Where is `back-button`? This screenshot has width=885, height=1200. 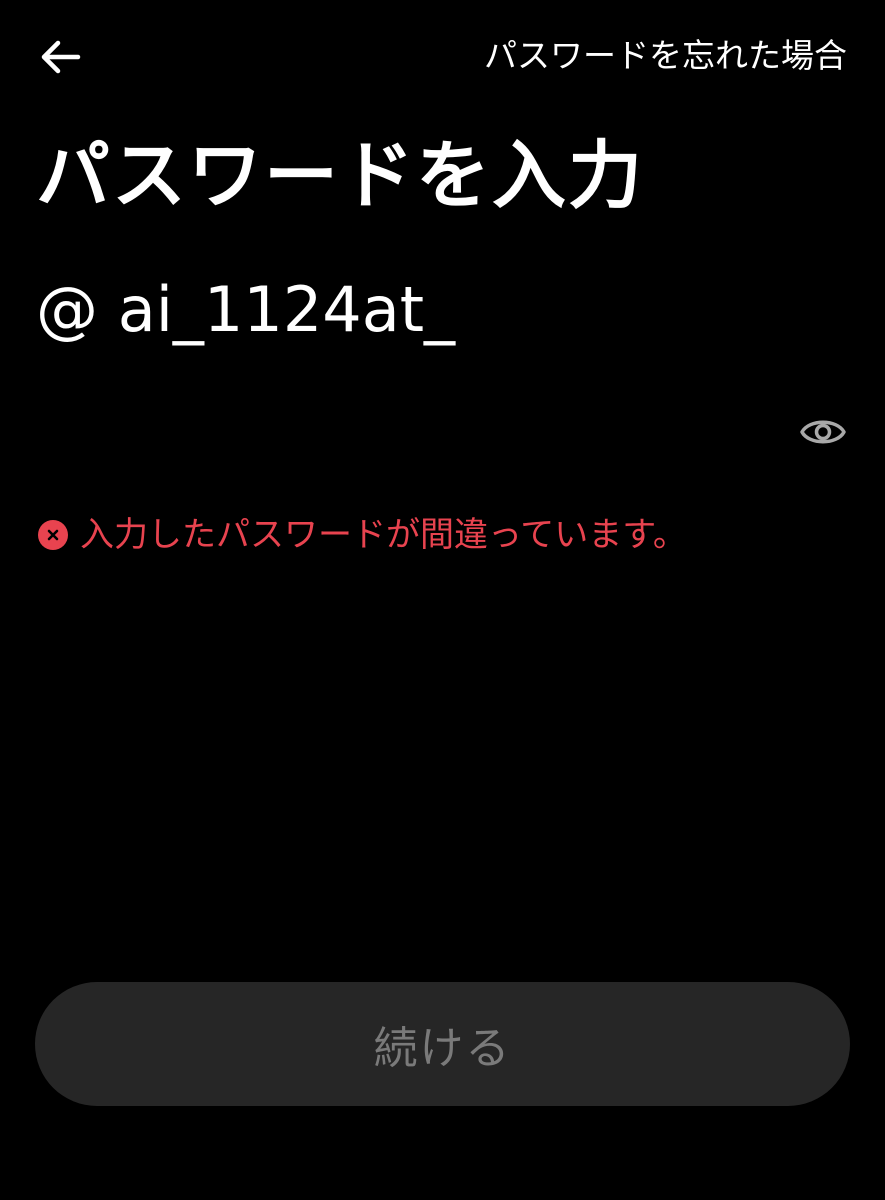
back-button is located at coordinates (60, 57).